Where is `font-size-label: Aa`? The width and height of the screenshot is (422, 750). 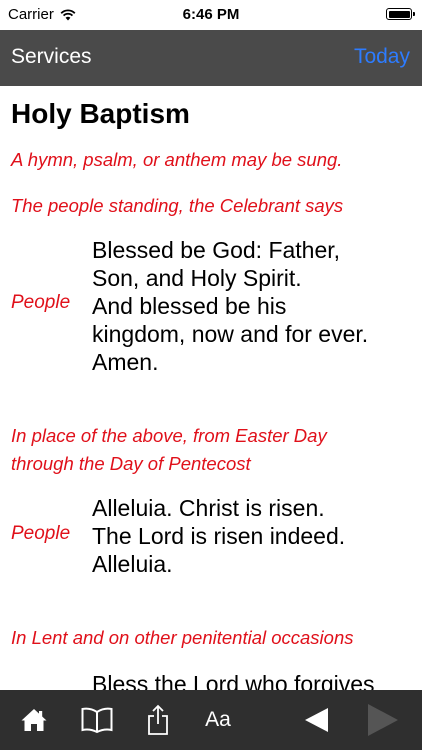 font-size-label: Aa is located at coordinates (218, 719).